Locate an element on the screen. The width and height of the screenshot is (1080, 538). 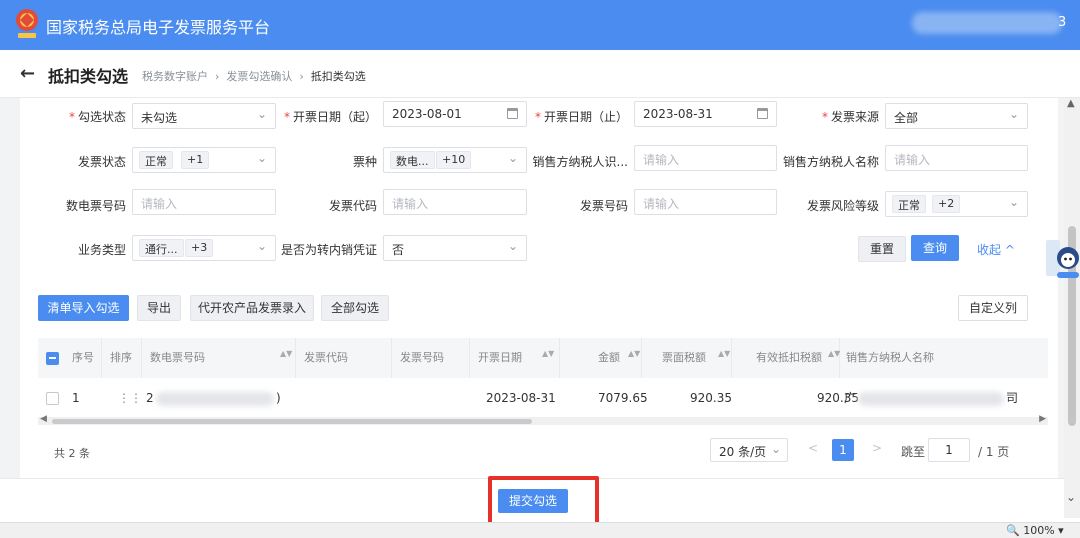
source-select: 全部 ⌄ is located at coordinates (956, 116).